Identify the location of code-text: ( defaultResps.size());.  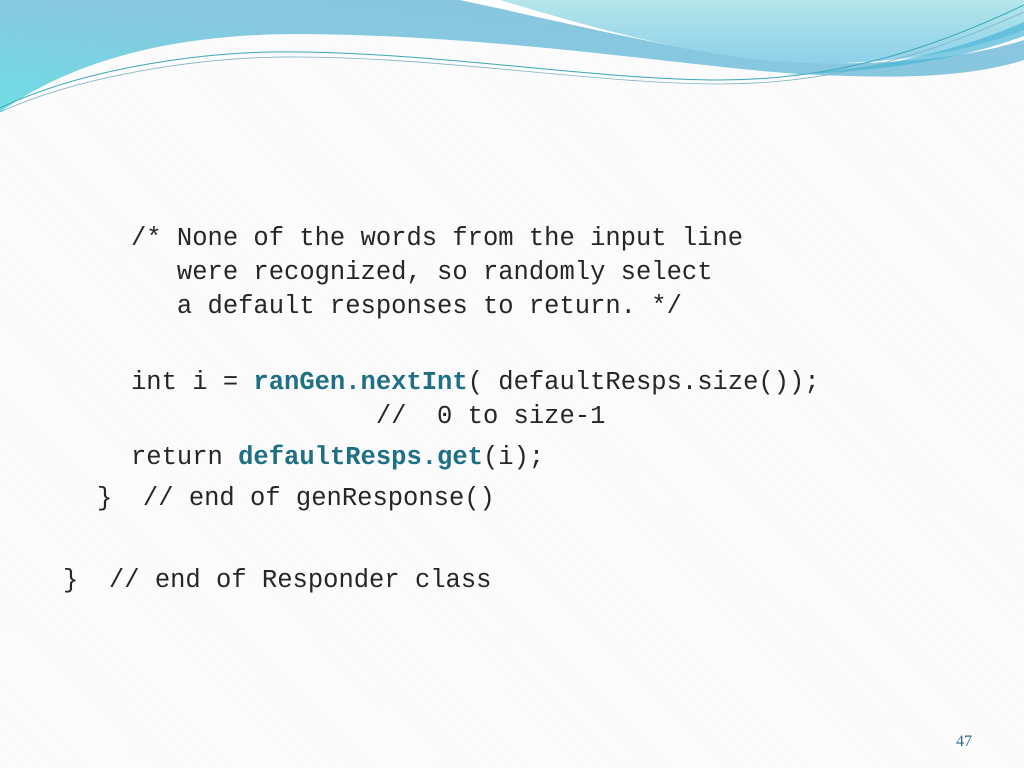
(643, 382).